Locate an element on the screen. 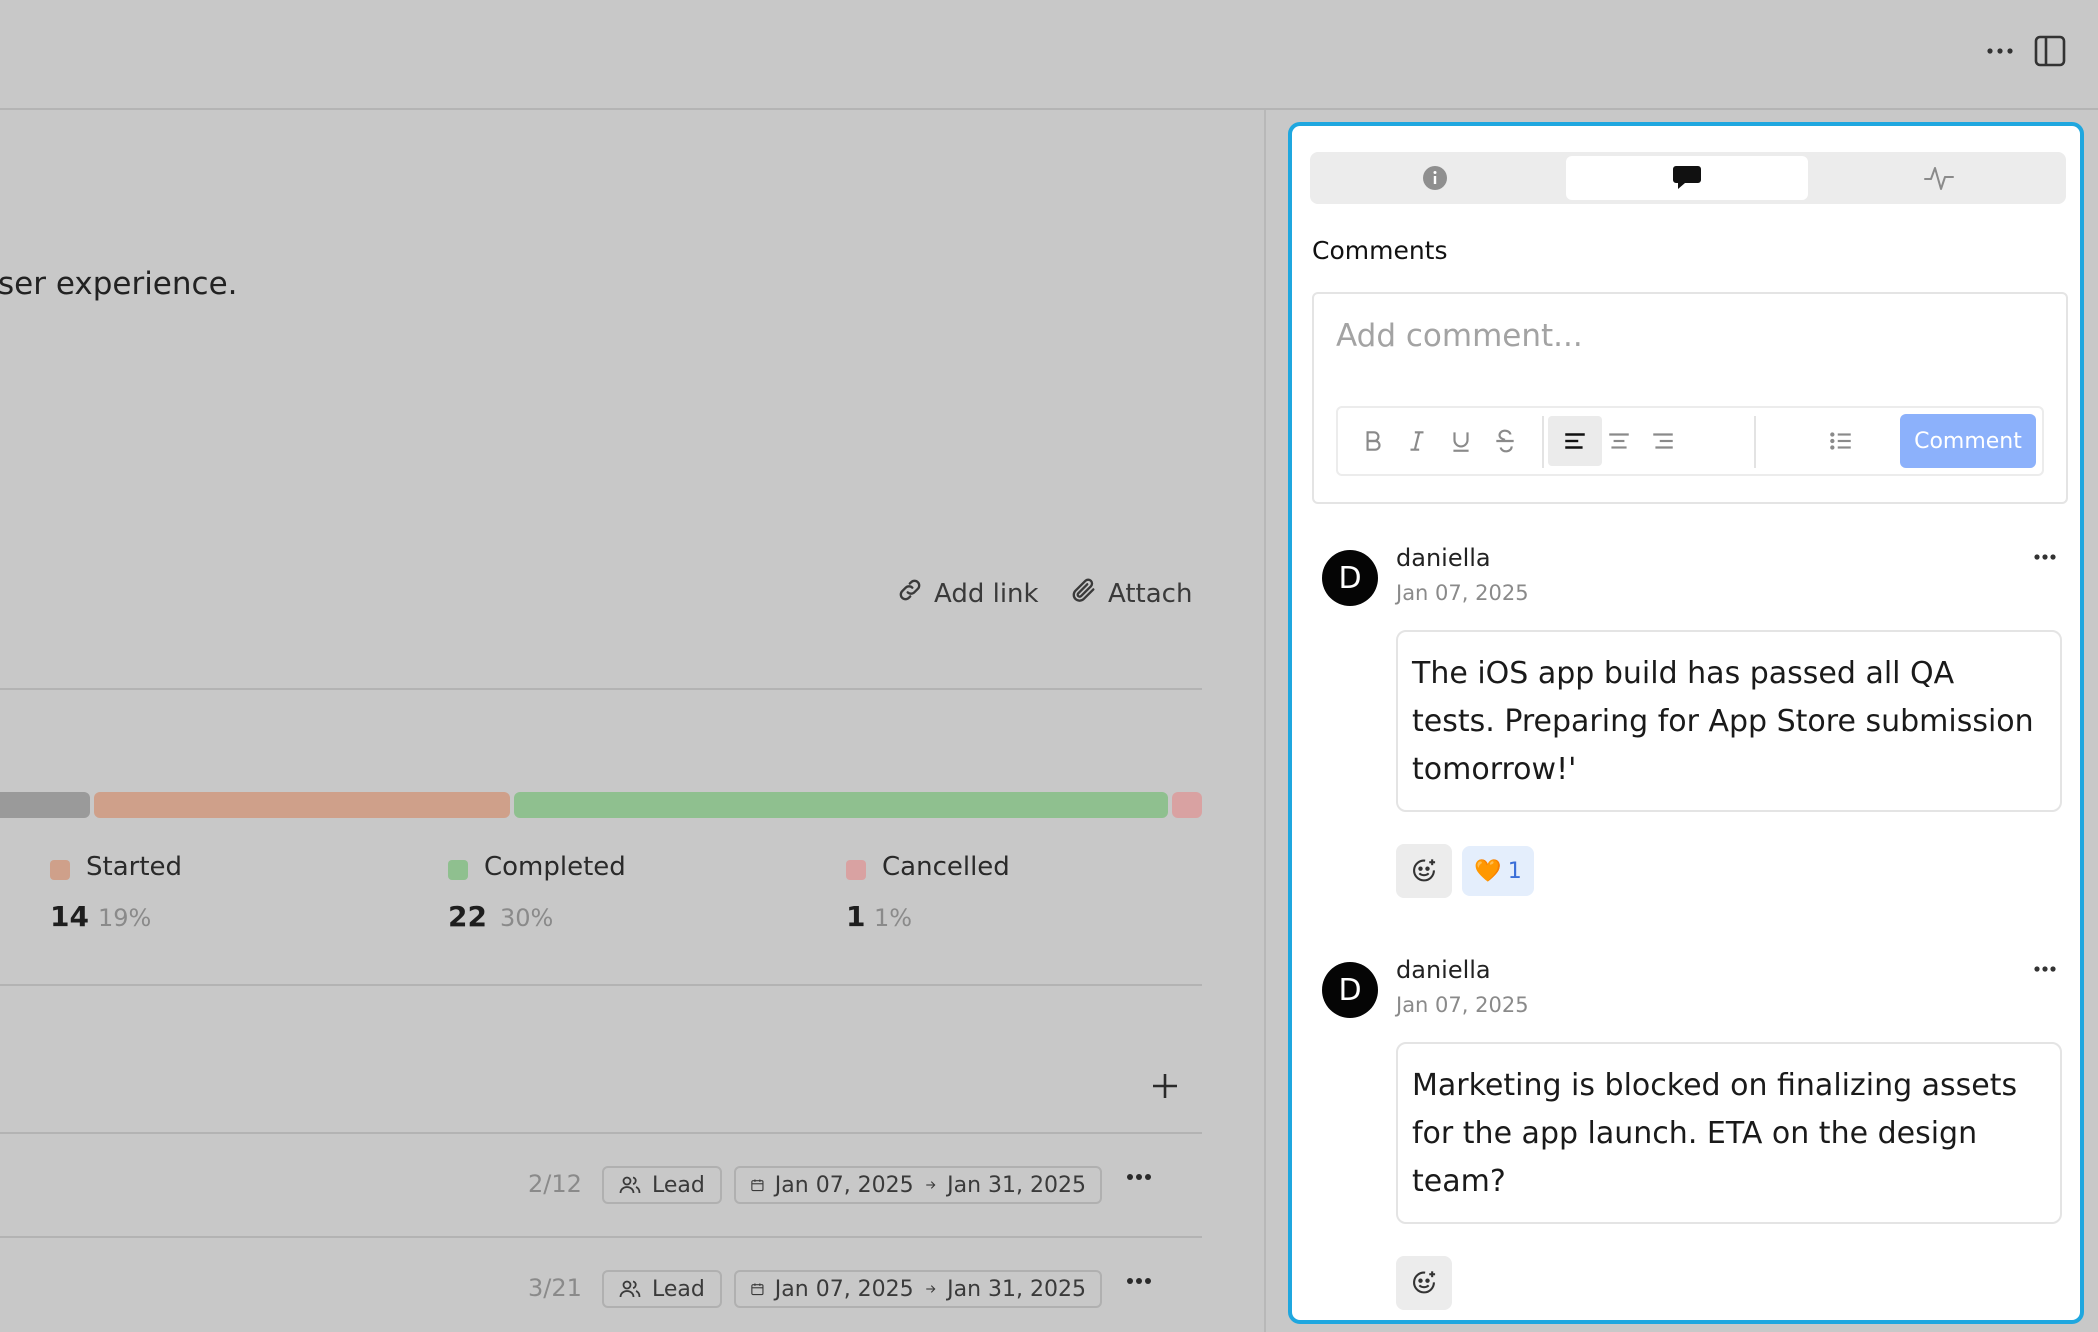 This screenshot has height=1332, width=2098. reaction-count: 1 is located at coordinates (1514, 871).